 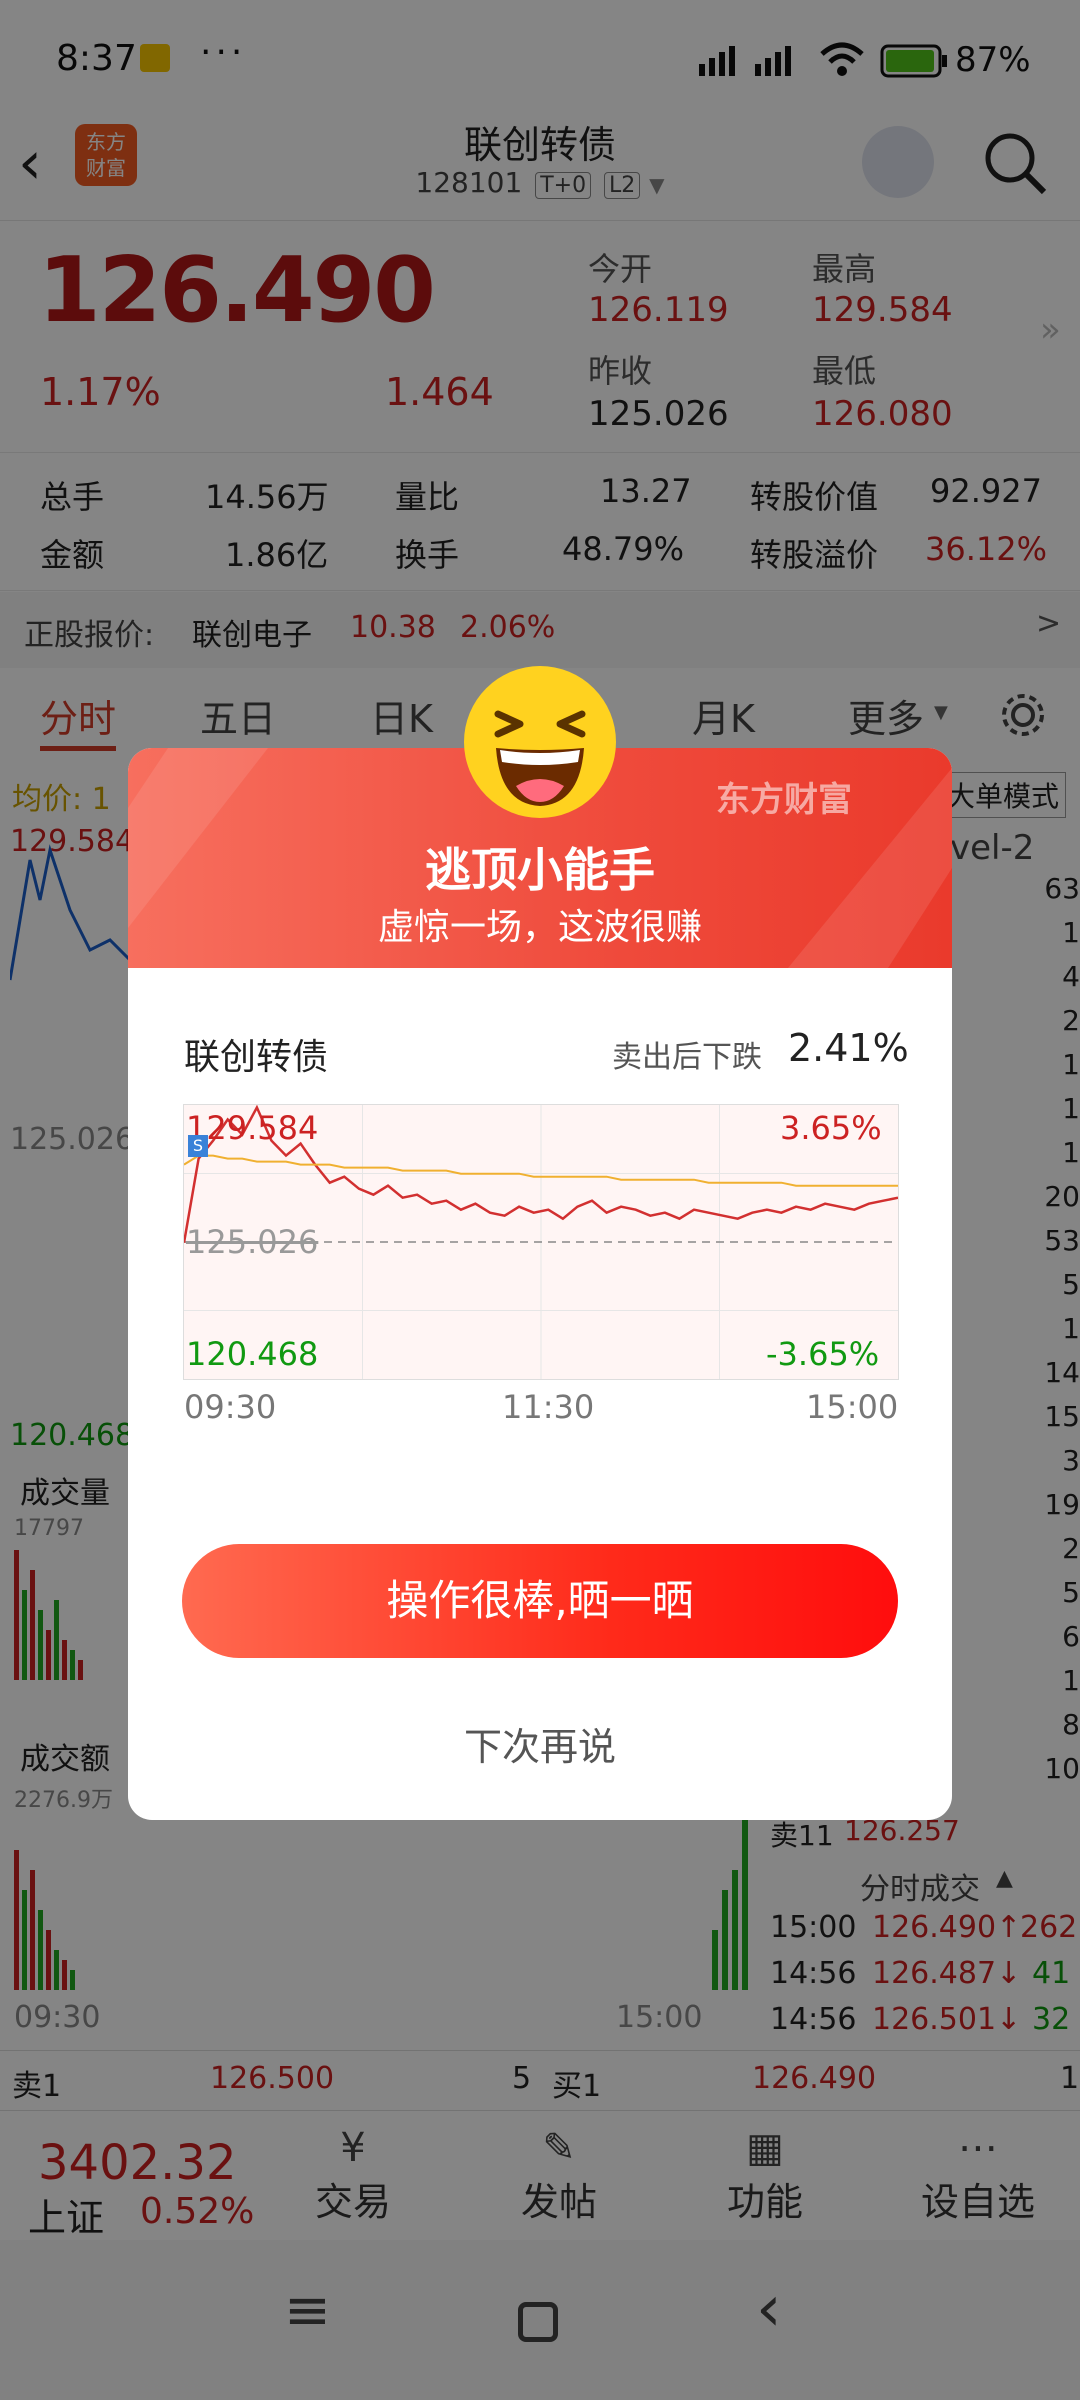 What do you see at coordinates (540, 1601) in the screenshot?
I see `share-button: 操作很棒,晒一晒` at bounding box center [540, 1601].